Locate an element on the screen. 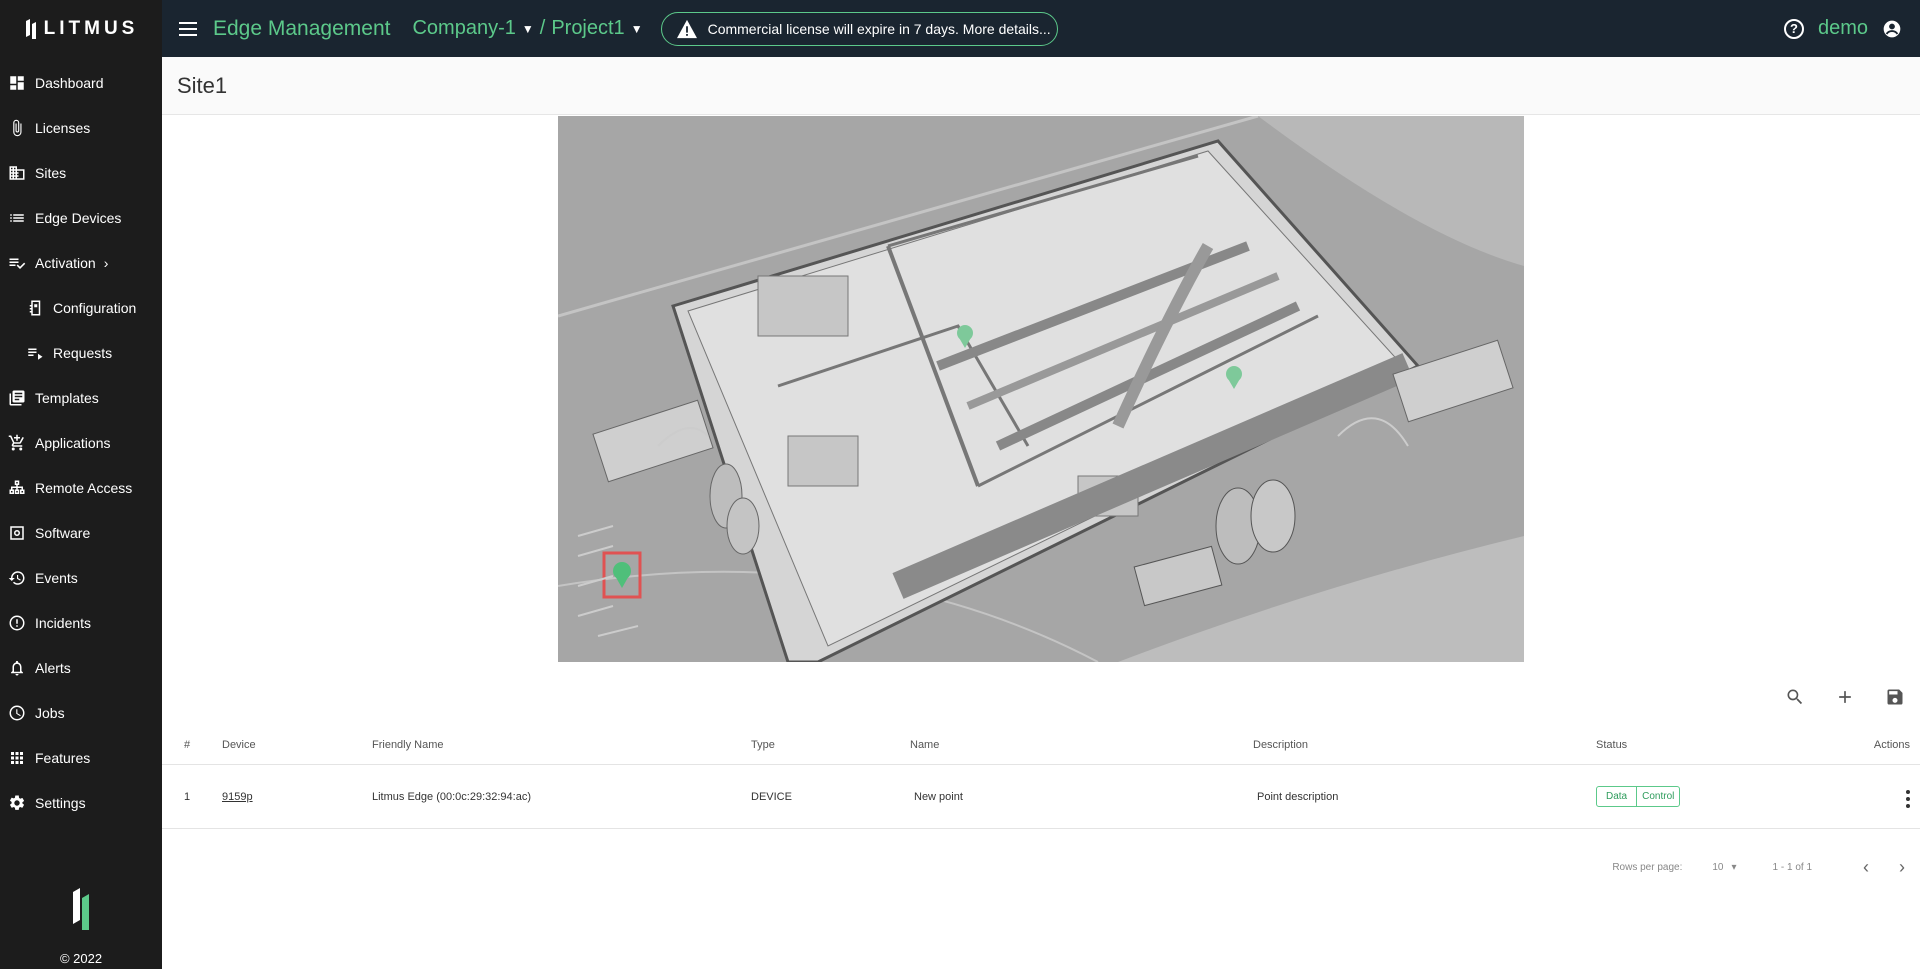 The width and height of the screenshot is (1920, 969). bell-icon is located at coordinates (17, 668).